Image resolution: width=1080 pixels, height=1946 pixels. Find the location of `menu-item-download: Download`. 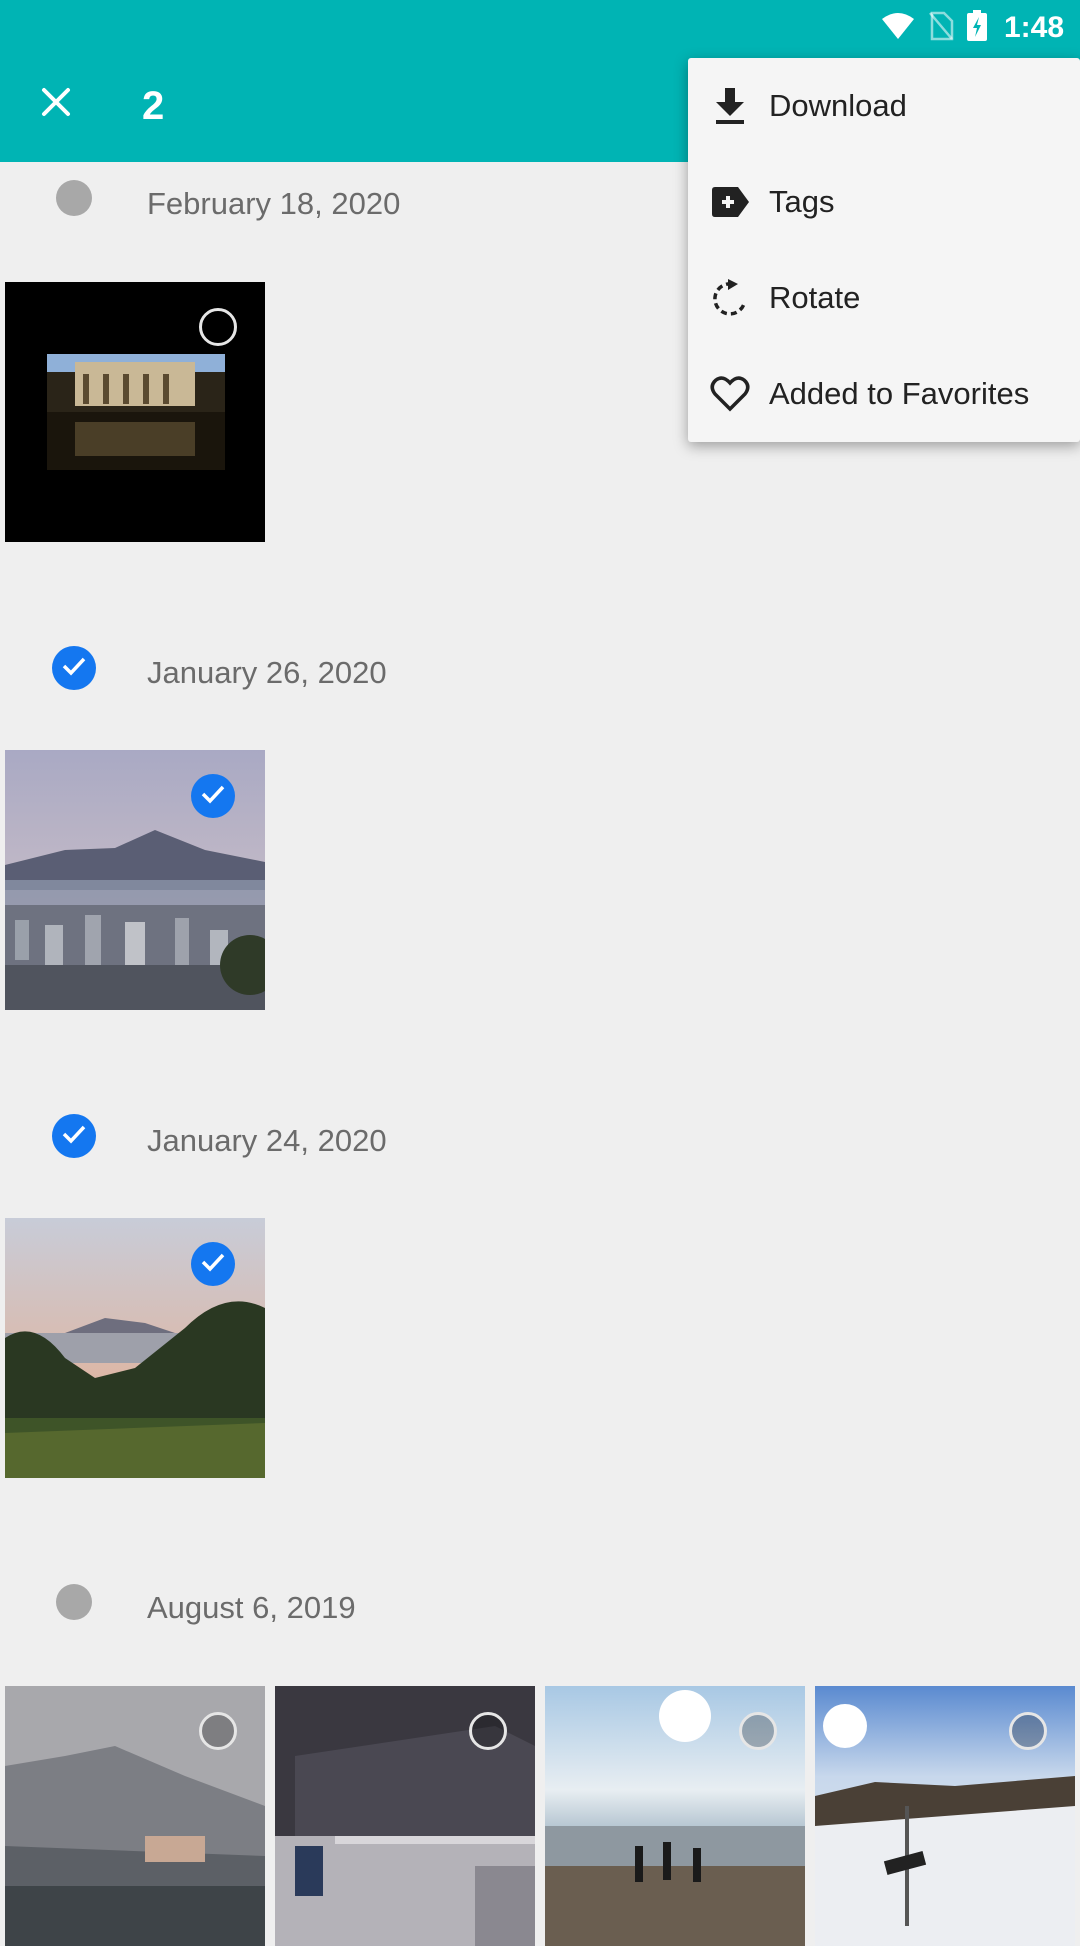

menu-item-download: Download is located at coordinates (884, 106).